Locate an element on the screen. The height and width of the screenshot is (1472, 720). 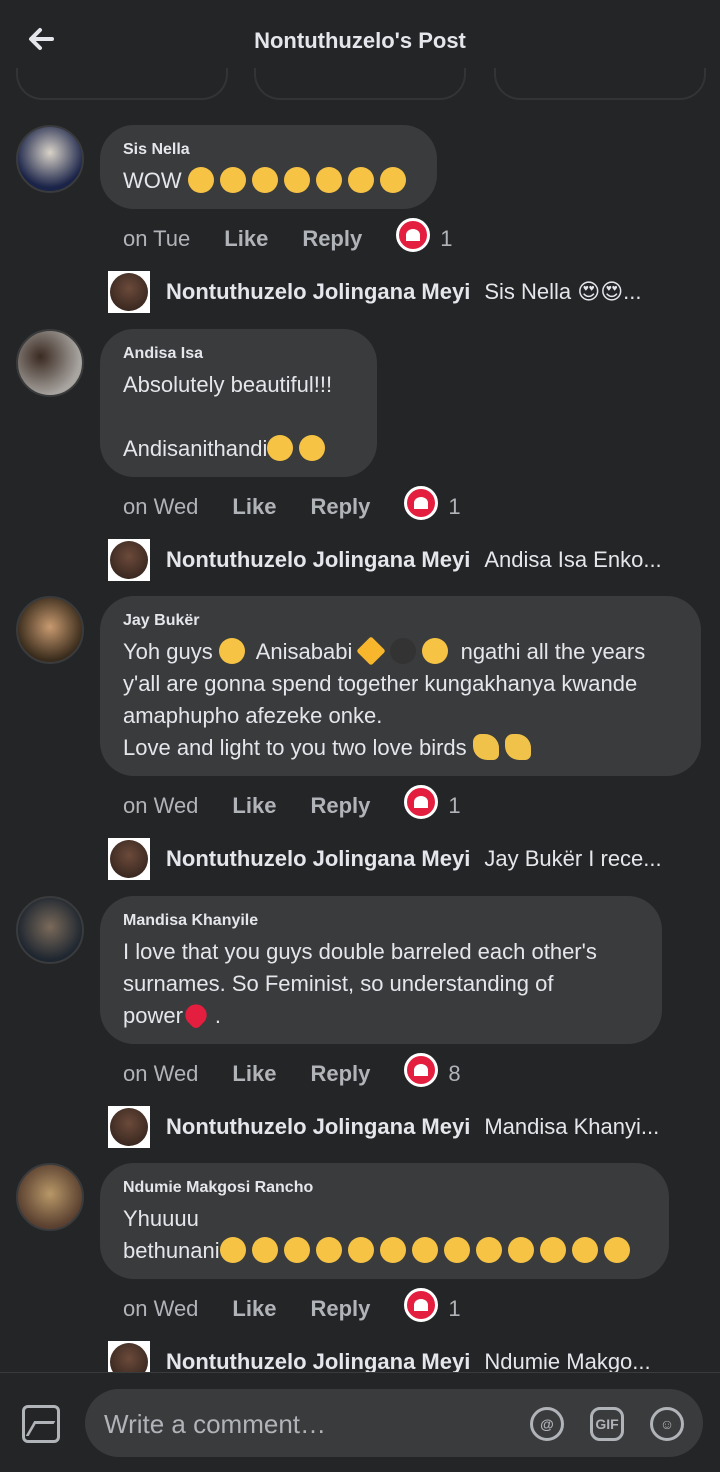
gif-icon: GIF is located at coordinates (607, 1424).